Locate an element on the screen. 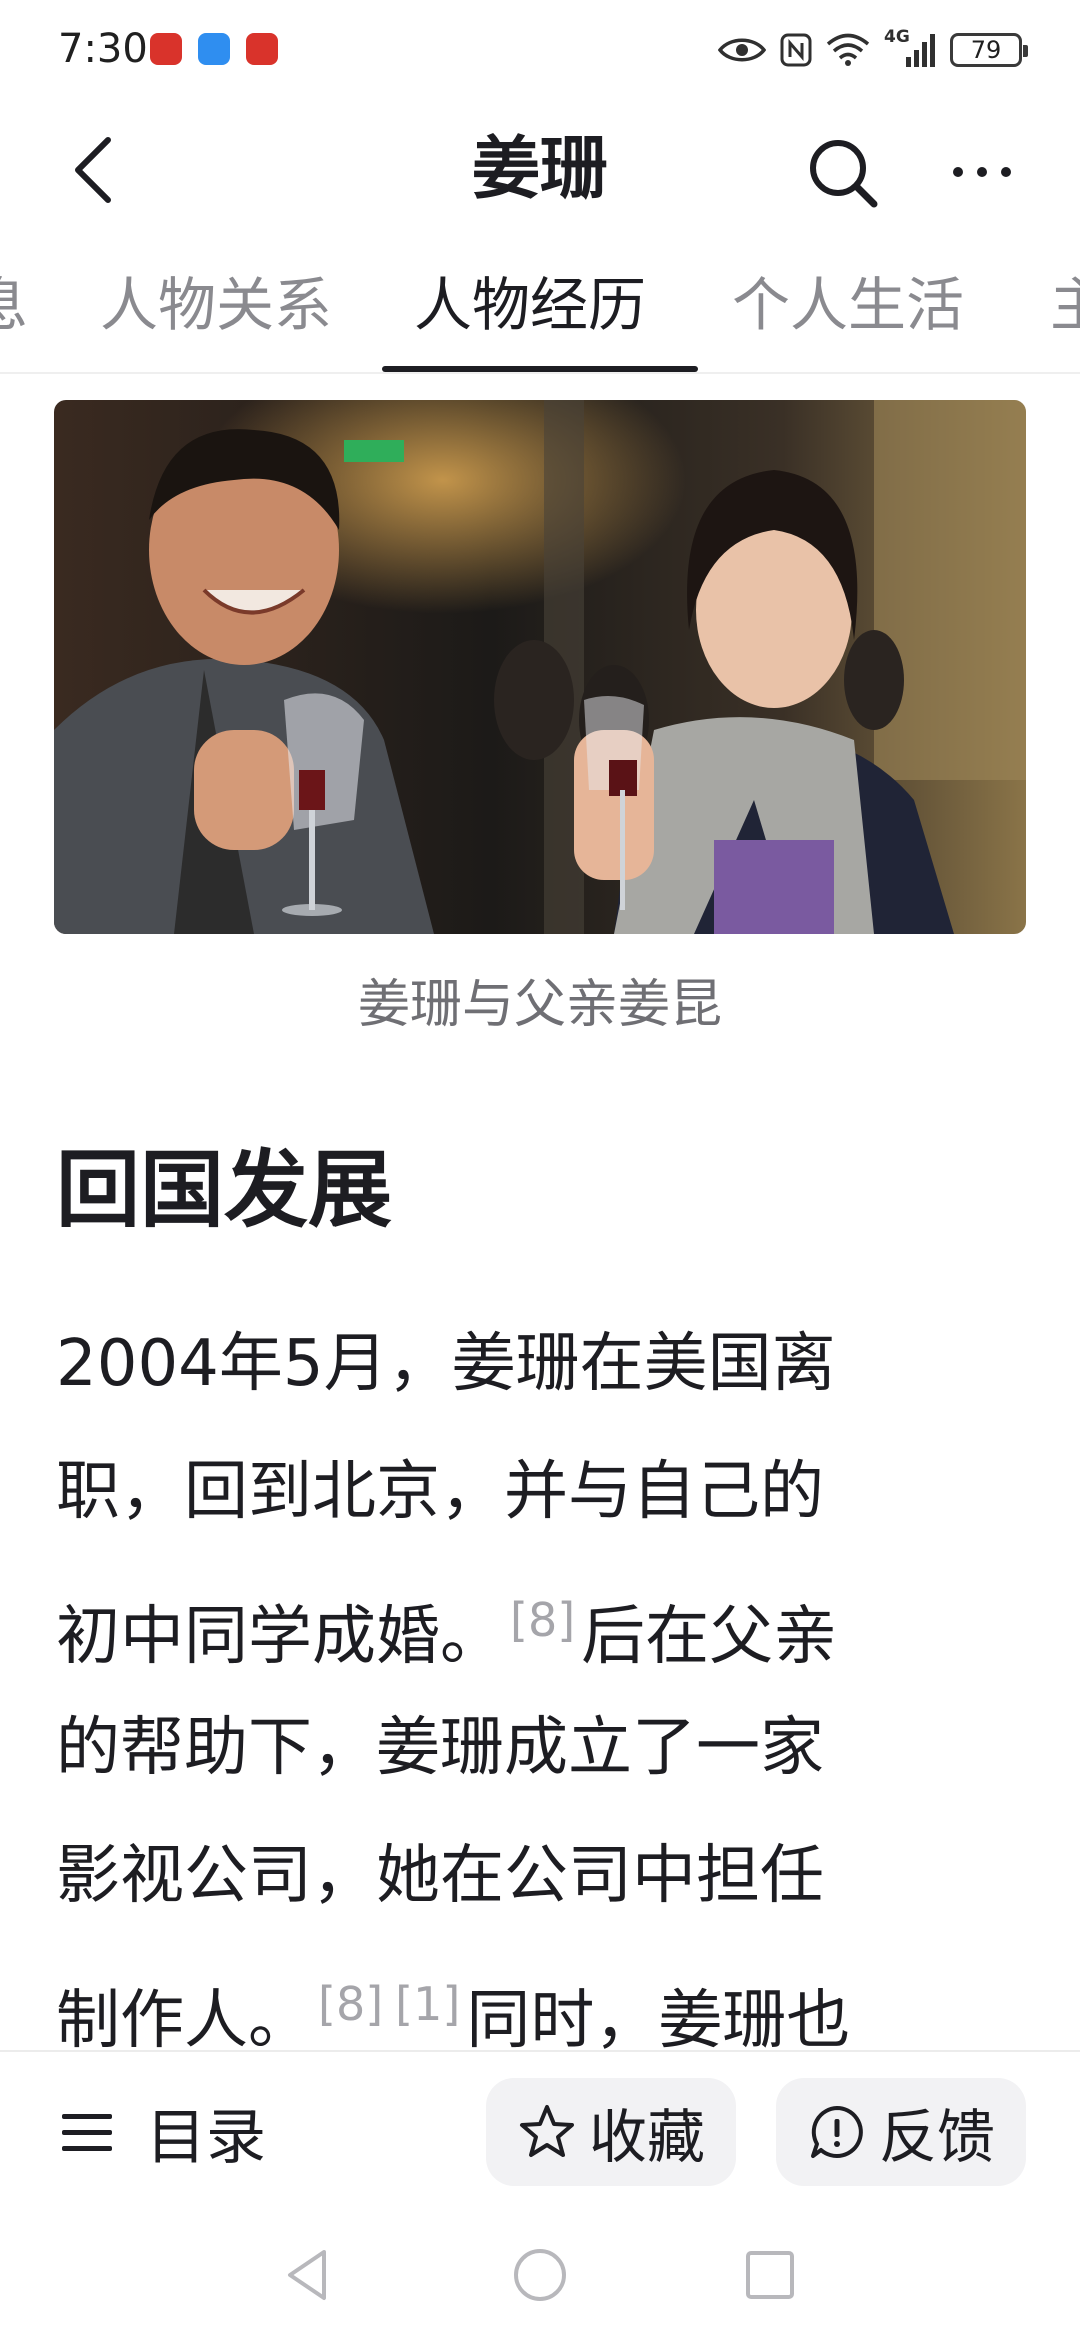  battery-icon: 79 is located at coordinates (989, 50).